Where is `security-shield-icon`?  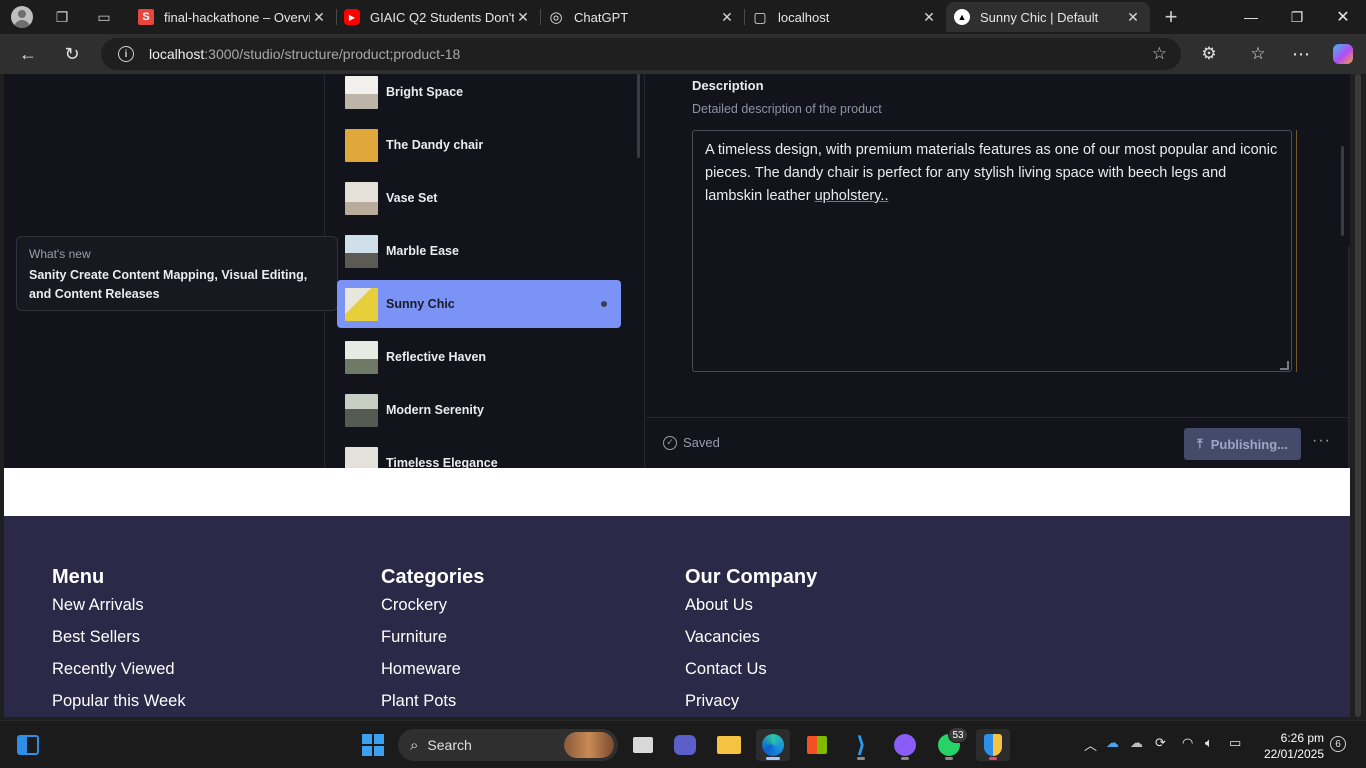
security-shield-icon is located at coordinates (993, 745).